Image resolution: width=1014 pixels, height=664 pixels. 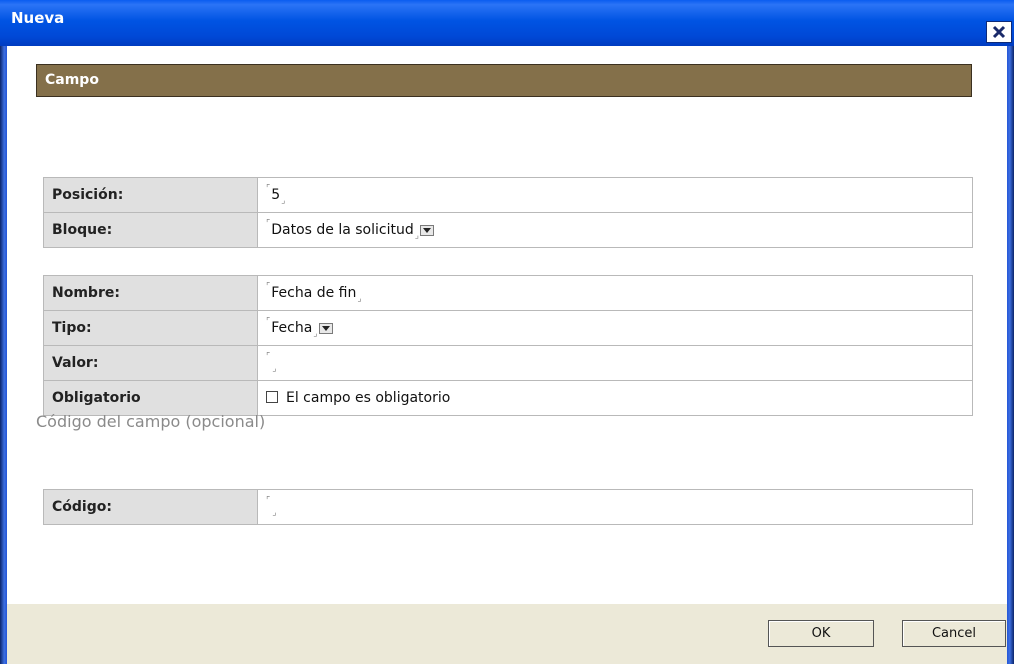 What do you see at coordinates (954, 633) in the screenshot?
I see `cancel-button: Cancel` at bounding box center [954, 633].